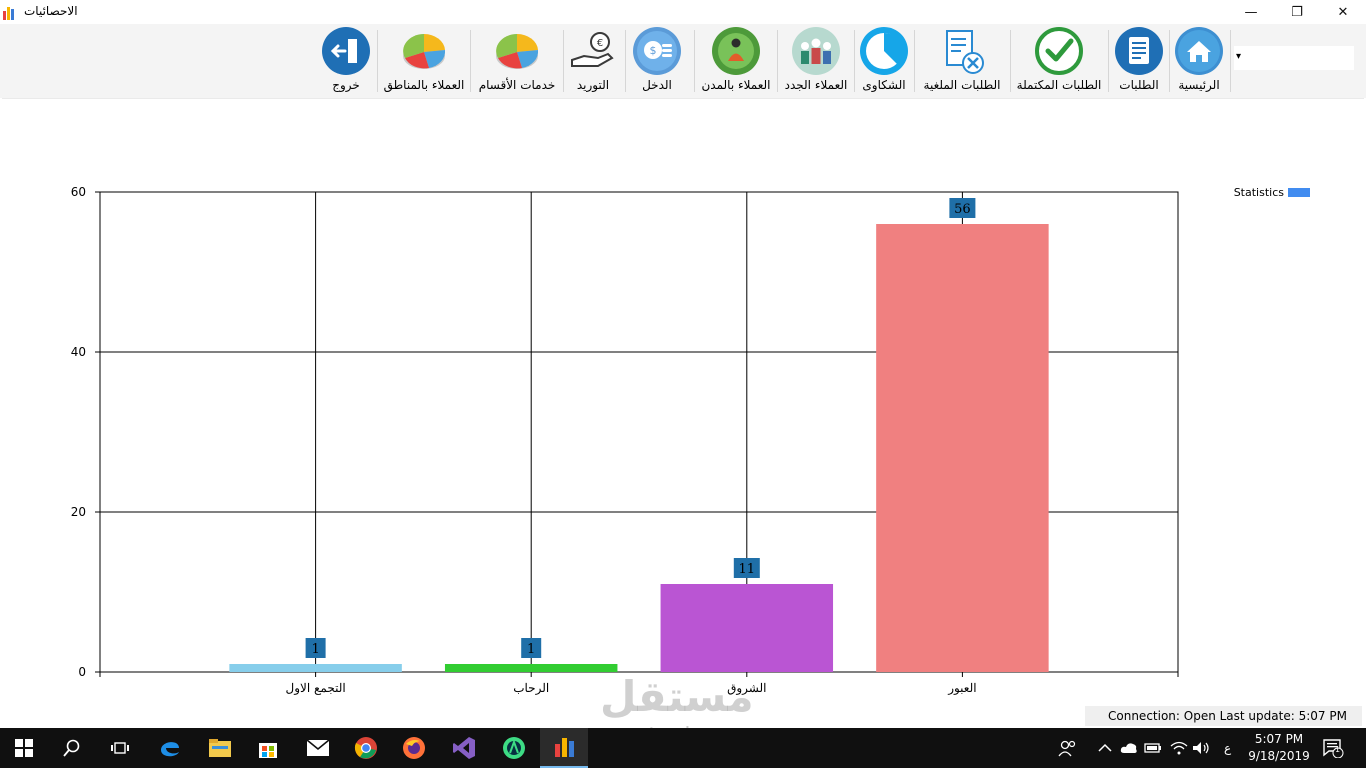 Image resolution: width=1366 pixels, height=768 pixels. What do you see at coordinates (962, 85) in the screenshot?
I see `cancelled-requests-label: الطلبات الملغية` at bounding box center [962, 85].